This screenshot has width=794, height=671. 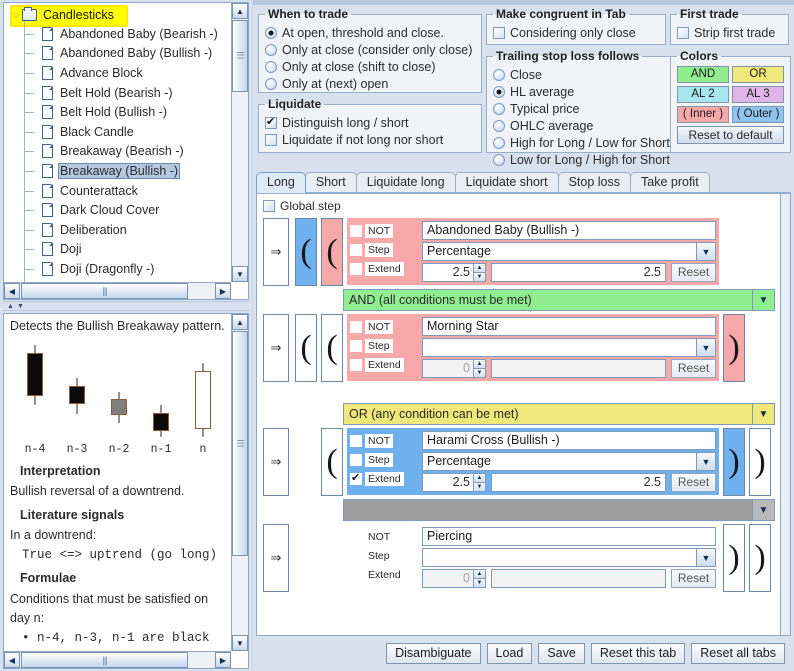 What do you see at coordinates (119, 248) in the screenshot?
I see `tree-item: Doji` at bounding box center [119, 248].